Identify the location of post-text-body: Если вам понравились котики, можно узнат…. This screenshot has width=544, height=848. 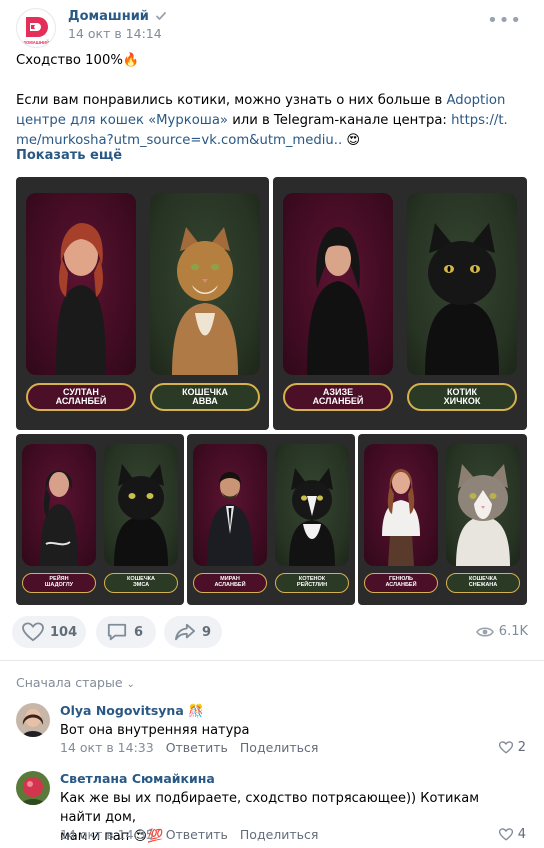
(262, 120).